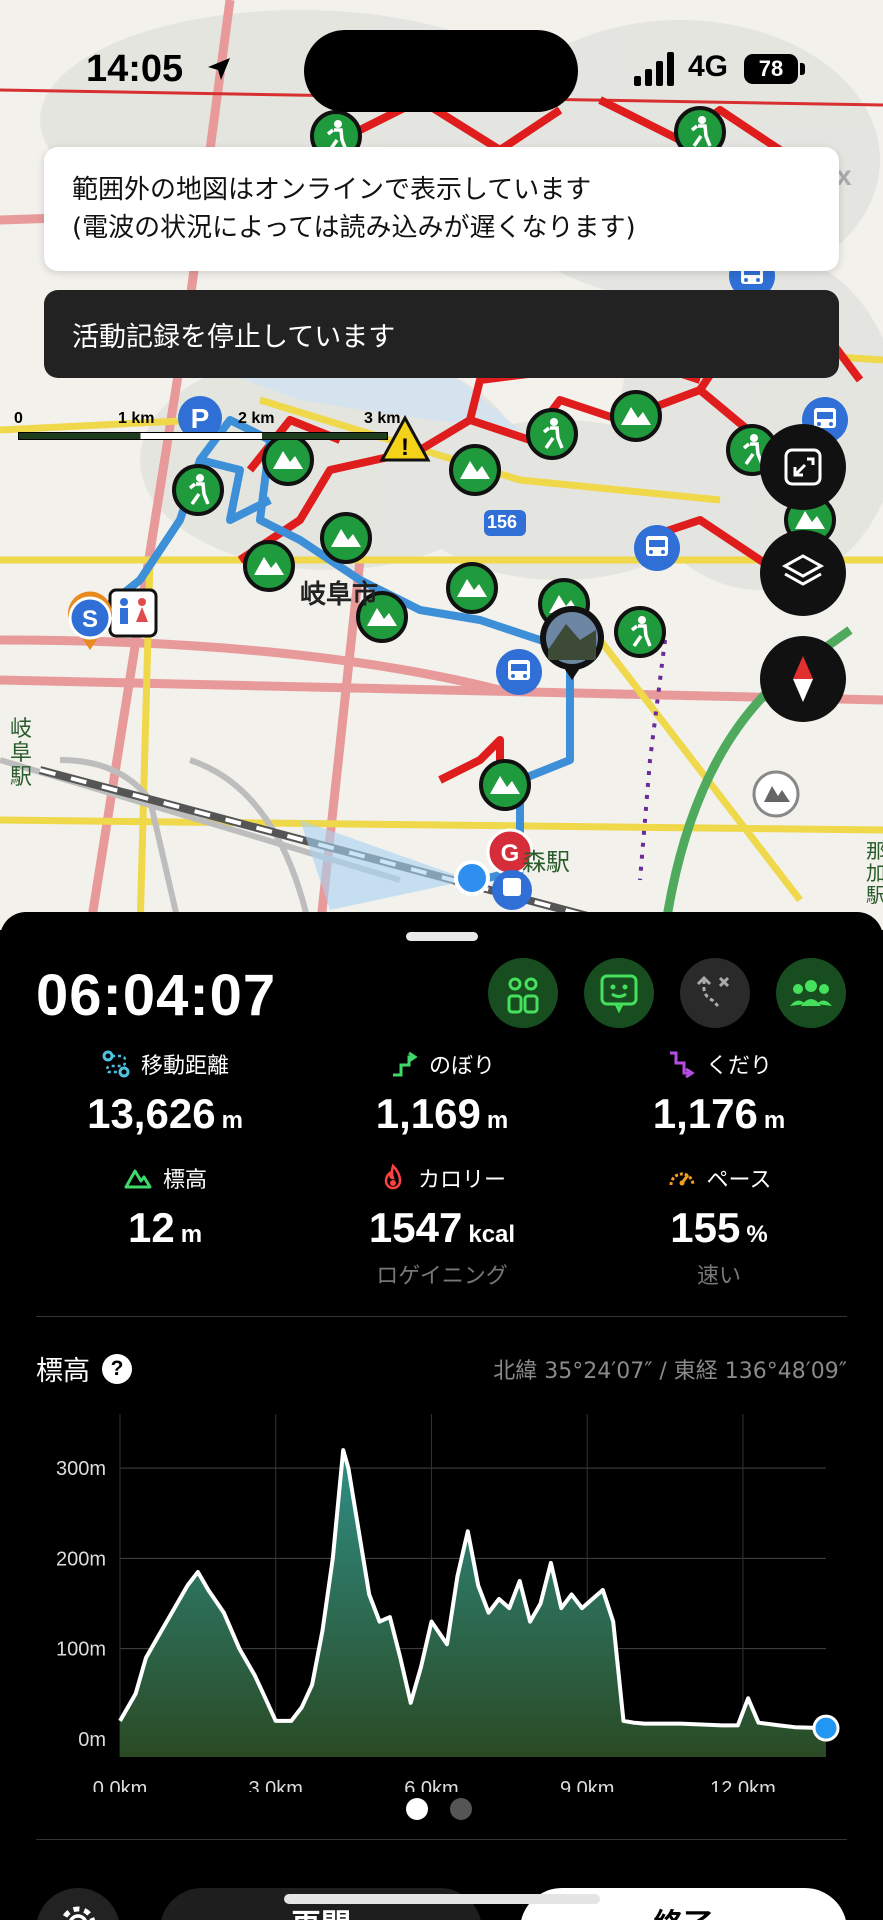 This screenshot has height=1920, width=883. I want to click on off-route-button, so click(715, 993).